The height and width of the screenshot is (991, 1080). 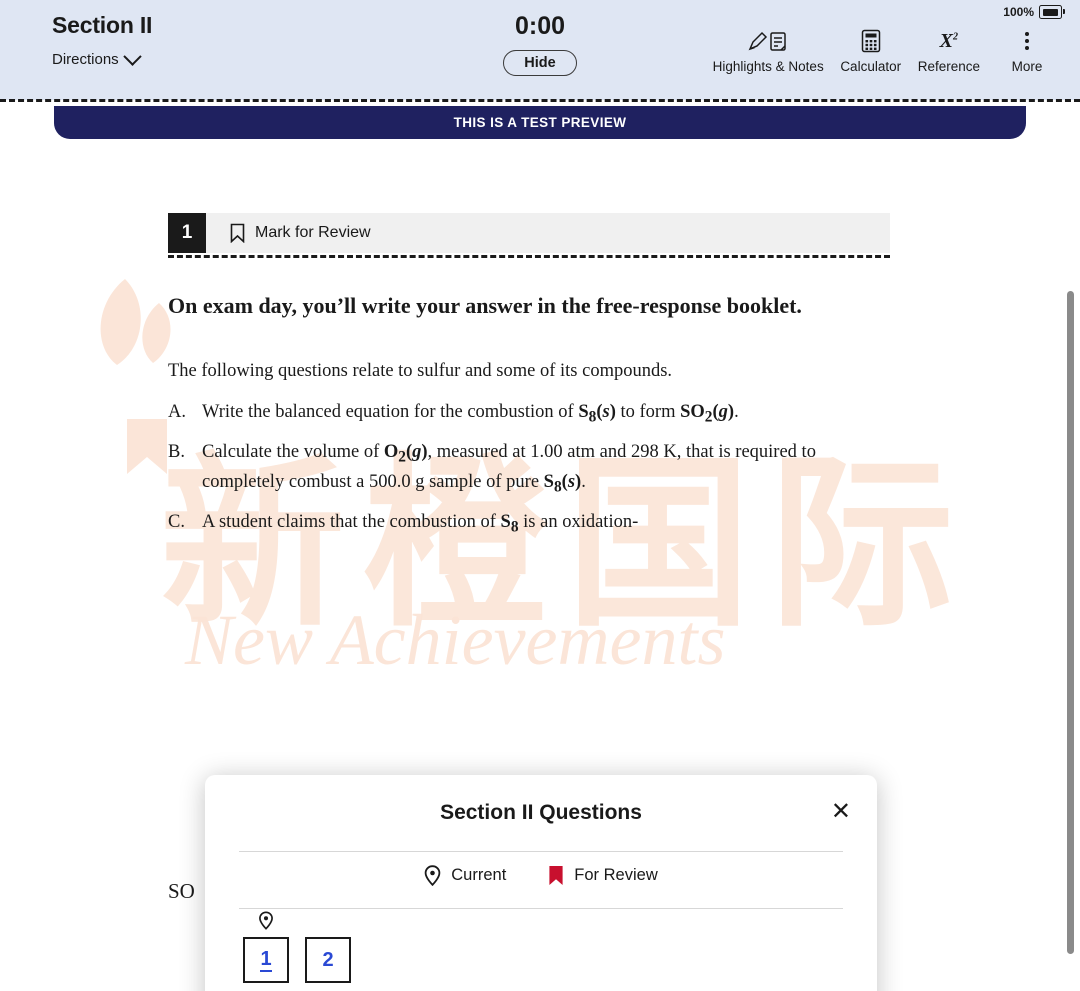 I want to click on legend-label: For Review, so click(x=616, y=875).